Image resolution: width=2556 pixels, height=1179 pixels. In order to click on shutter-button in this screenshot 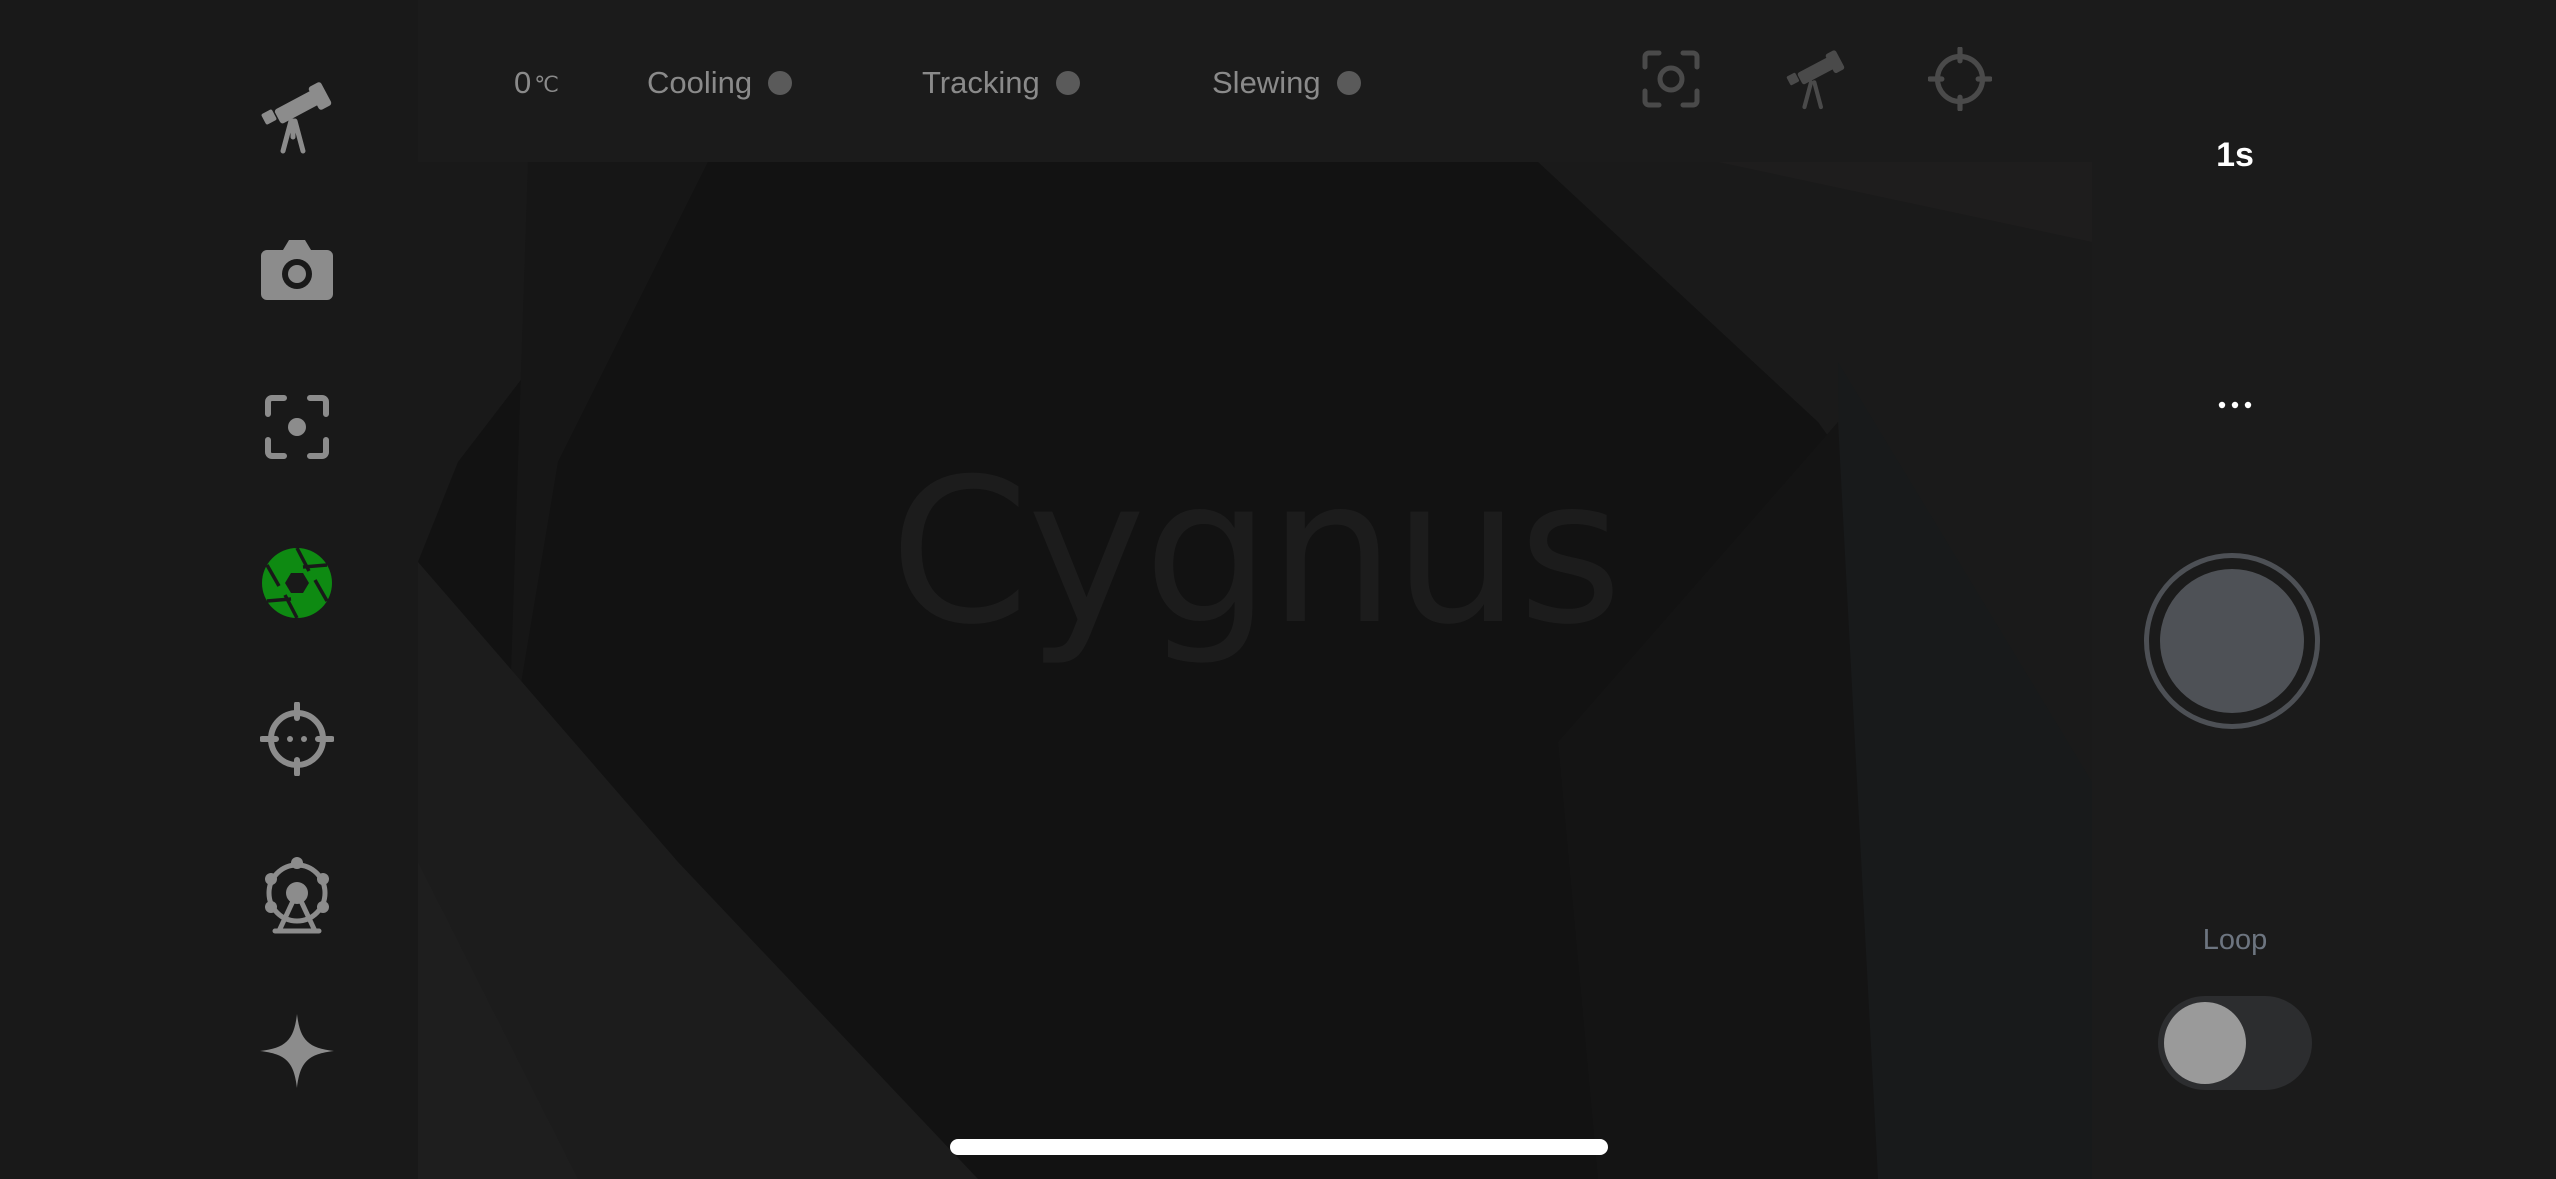, I will do `click(2232, 641)`.